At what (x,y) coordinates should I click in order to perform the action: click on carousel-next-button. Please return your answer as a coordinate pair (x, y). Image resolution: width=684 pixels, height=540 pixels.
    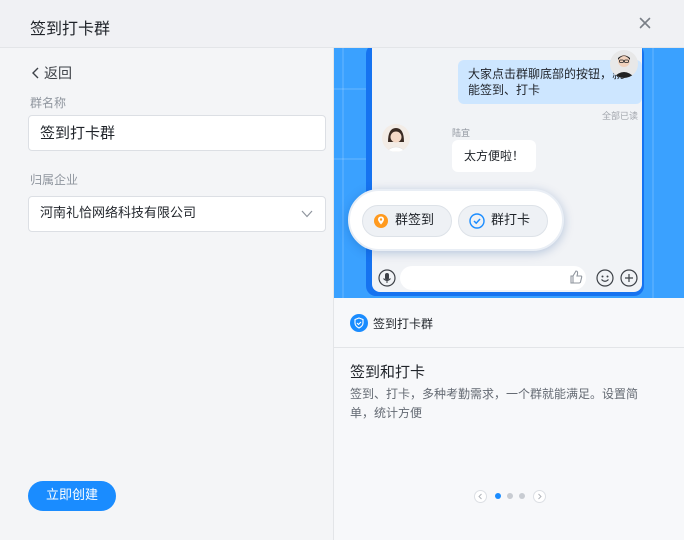
    Looking at the image, I should click on (539, 496).